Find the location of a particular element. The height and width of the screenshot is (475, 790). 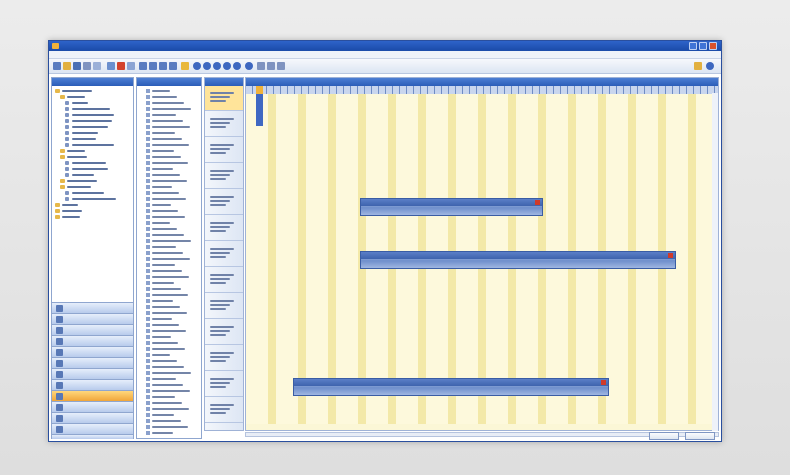

print-icon is located at coordinates (87, 66).